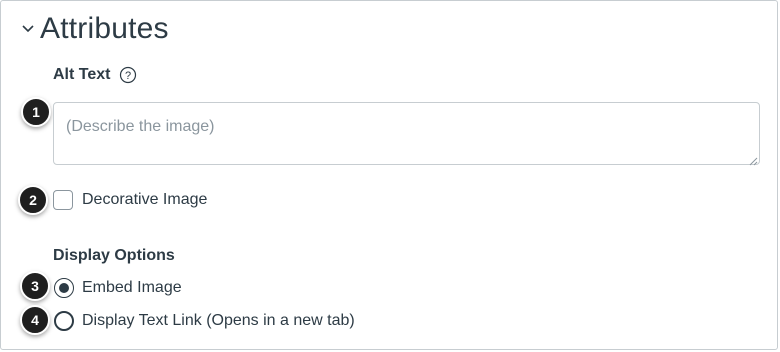 Image resolution: width=780 pixels, height=352 pixels. I want to click on callout-badge-4: 4, so click(35, 320).